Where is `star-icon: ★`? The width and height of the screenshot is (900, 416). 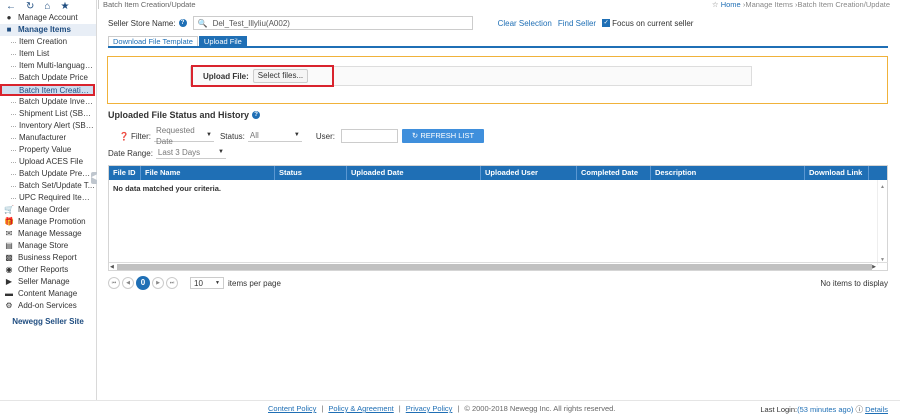 star-icon: ★ is located at coordinates (64, 6).